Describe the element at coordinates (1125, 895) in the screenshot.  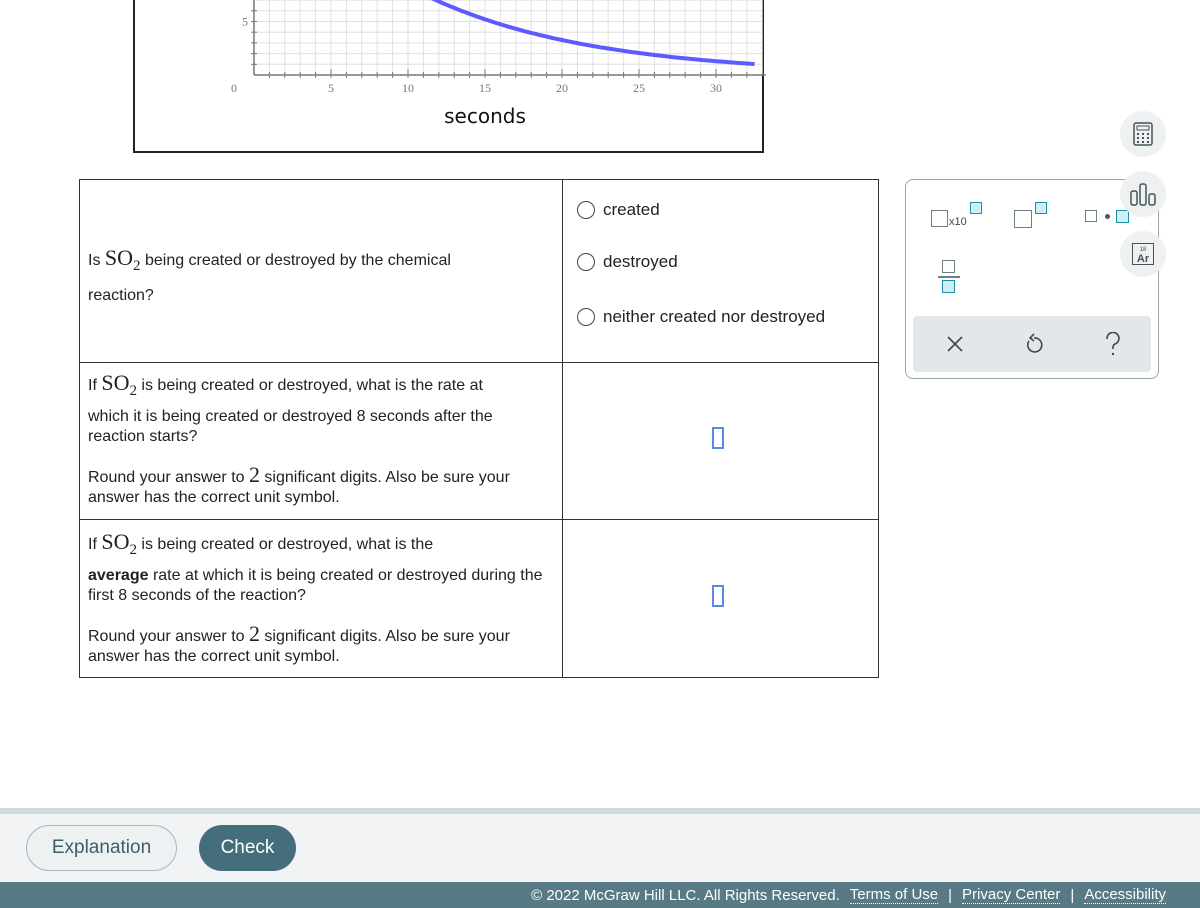
I see `accessibility-link: Accessibility` at that location.